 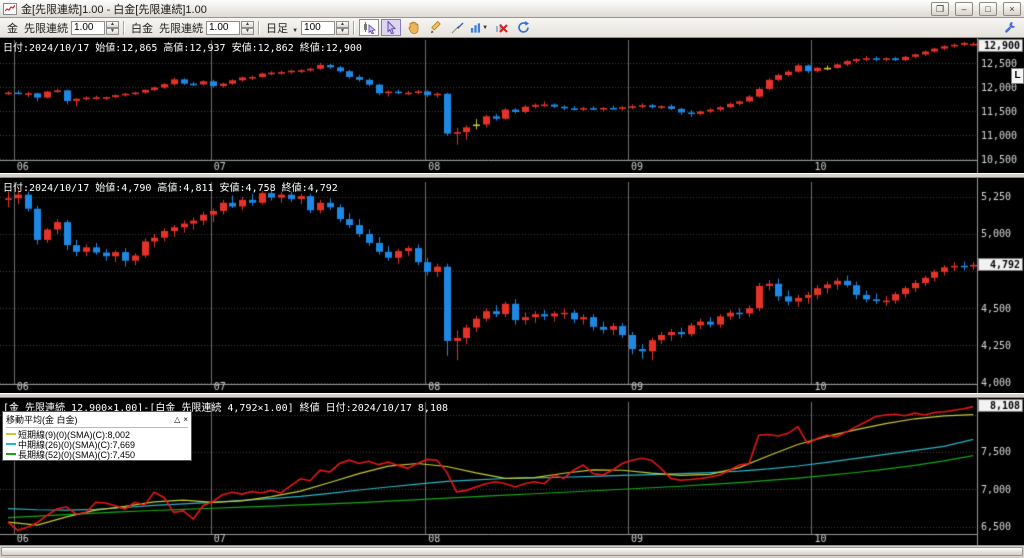 I want to click on gold-contract-label: 先限連続, so click(x=46, y=28).